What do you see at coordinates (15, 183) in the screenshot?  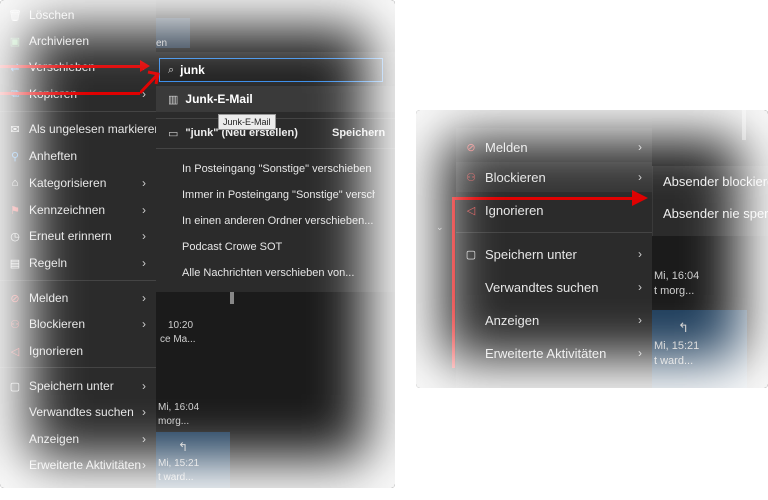 I see `tag-icon: ⌂` at bounding box center [15, 183].